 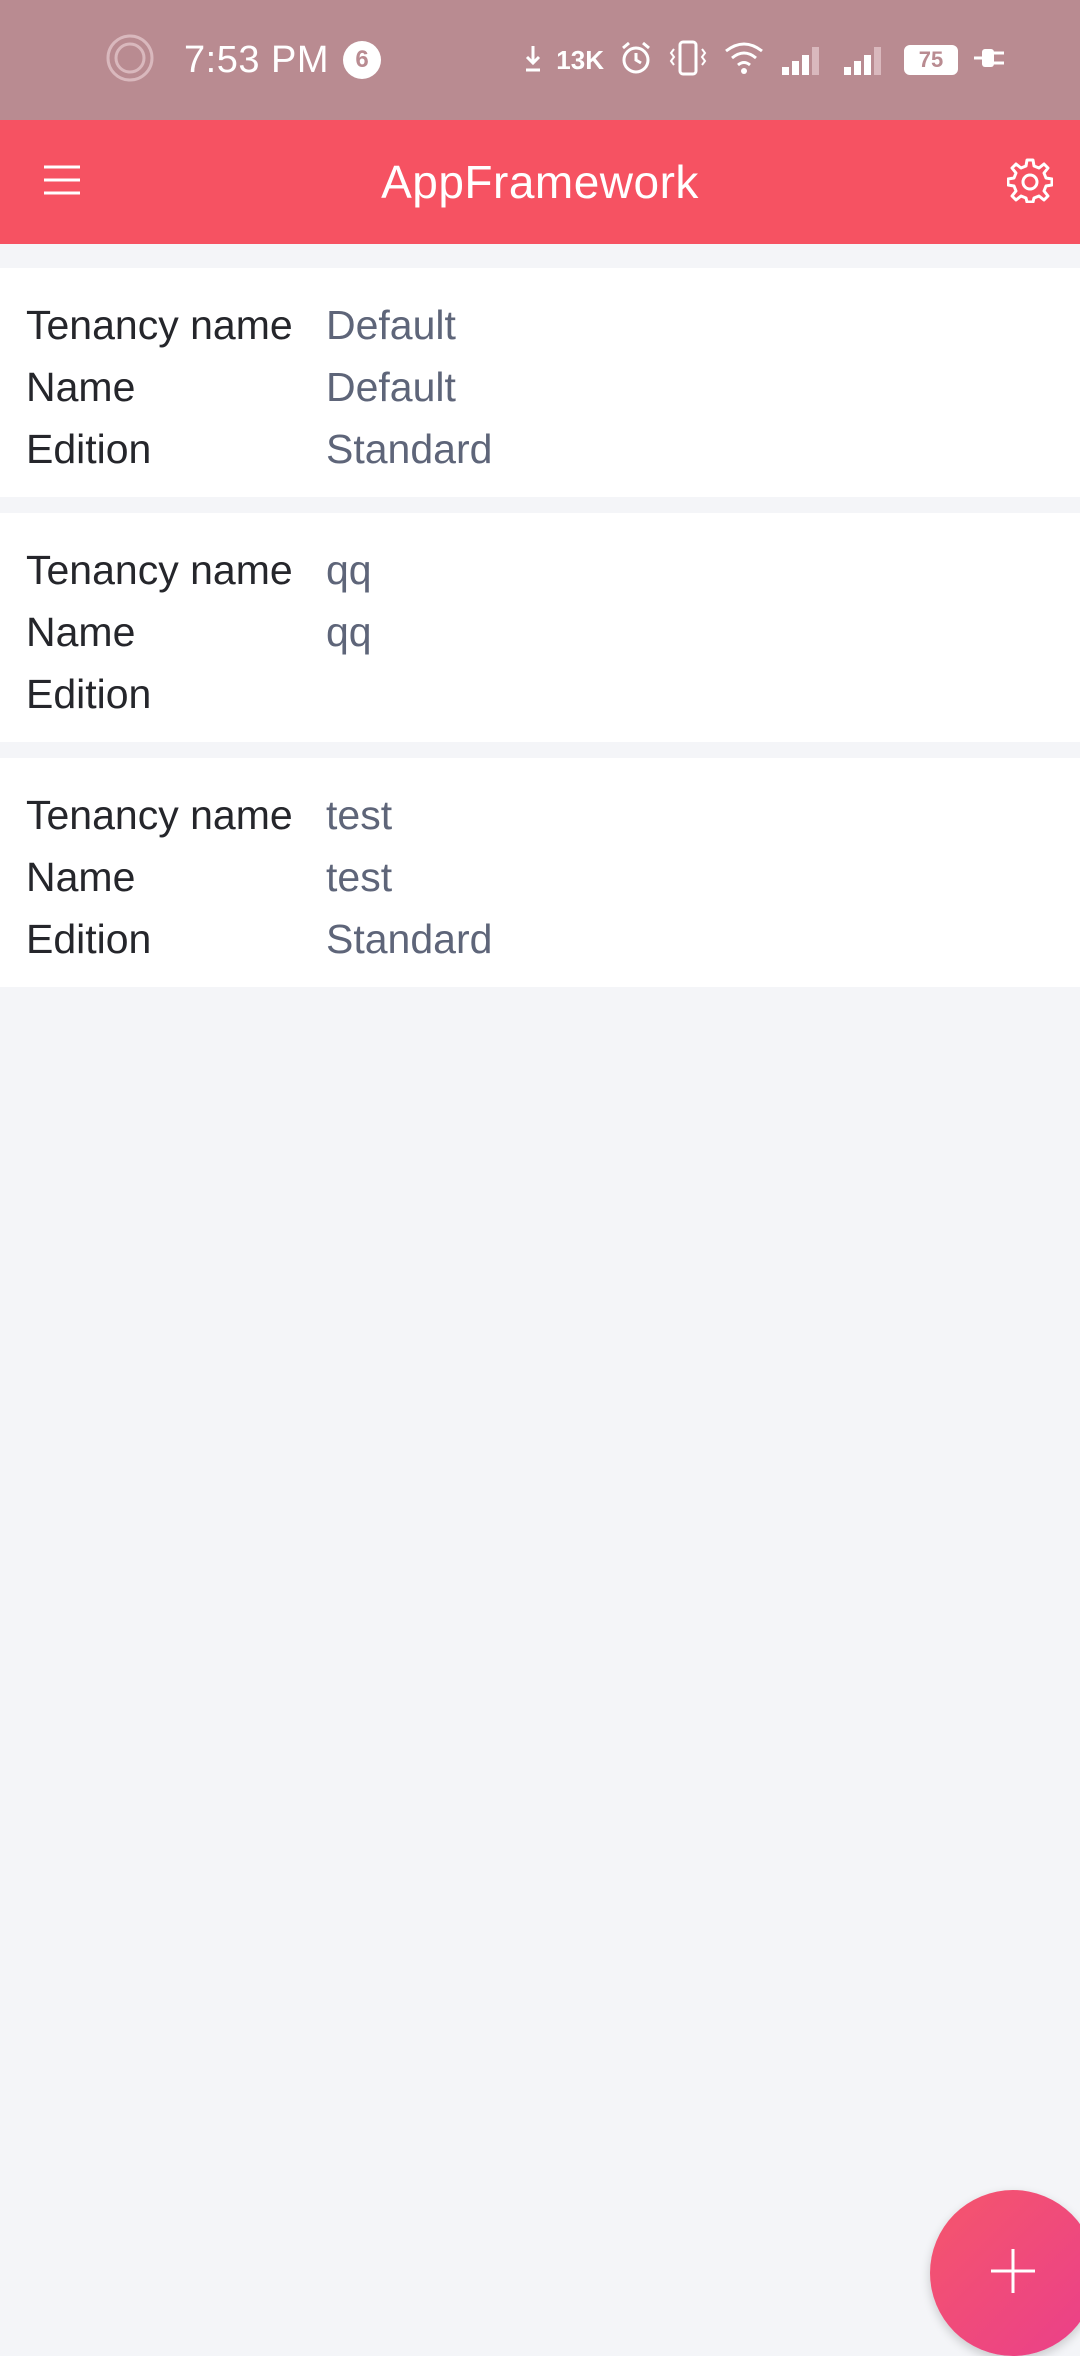 I want to click on add-tenant-button, so click(x=1005, y=2273).